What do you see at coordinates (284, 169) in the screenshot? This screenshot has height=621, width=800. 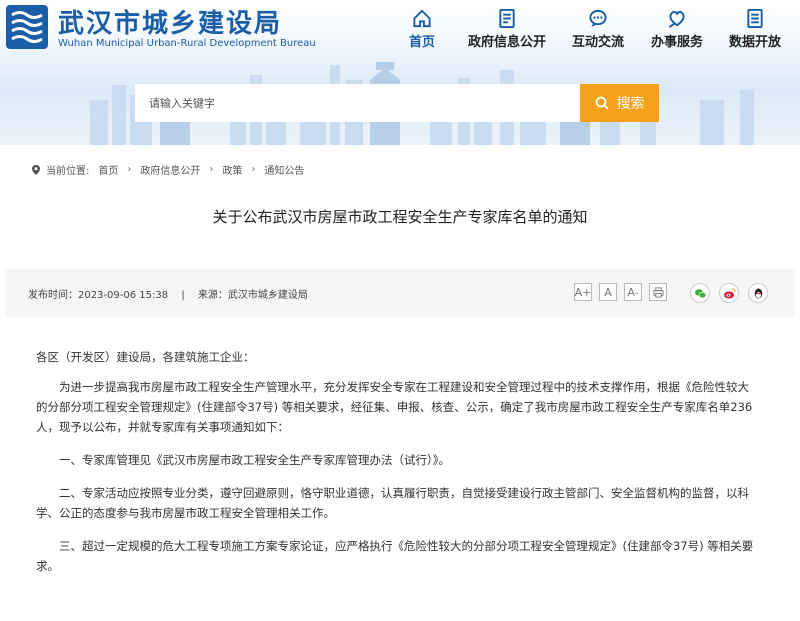 I see `breadcrumb-notice: 通知公告` at bounding box center [284, 169].